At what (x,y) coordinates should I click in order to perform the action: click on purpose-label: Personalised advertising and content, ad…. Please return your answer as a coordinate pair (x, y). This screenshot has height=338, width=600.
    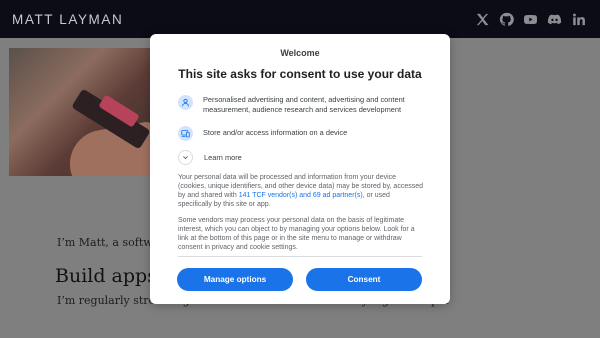
    Looking at the image, I should click on (304, 104).